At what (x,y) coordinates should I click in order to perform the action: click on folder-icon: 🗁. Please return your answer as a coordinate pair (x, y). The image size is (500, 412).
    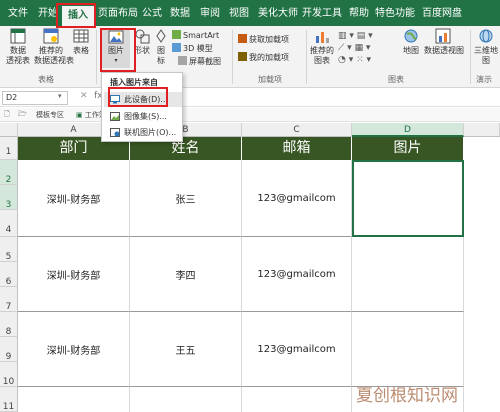
    Looking at the image, I should click on (22, 115).